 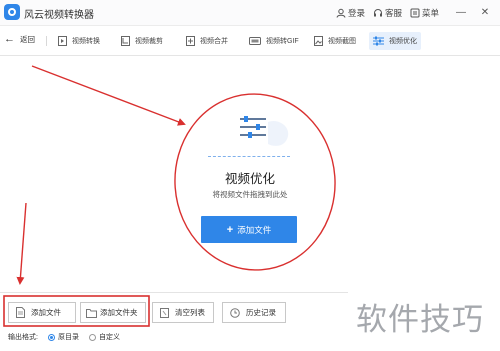 I want to click on settings-sliders-icon, so click(x=264, y=131).